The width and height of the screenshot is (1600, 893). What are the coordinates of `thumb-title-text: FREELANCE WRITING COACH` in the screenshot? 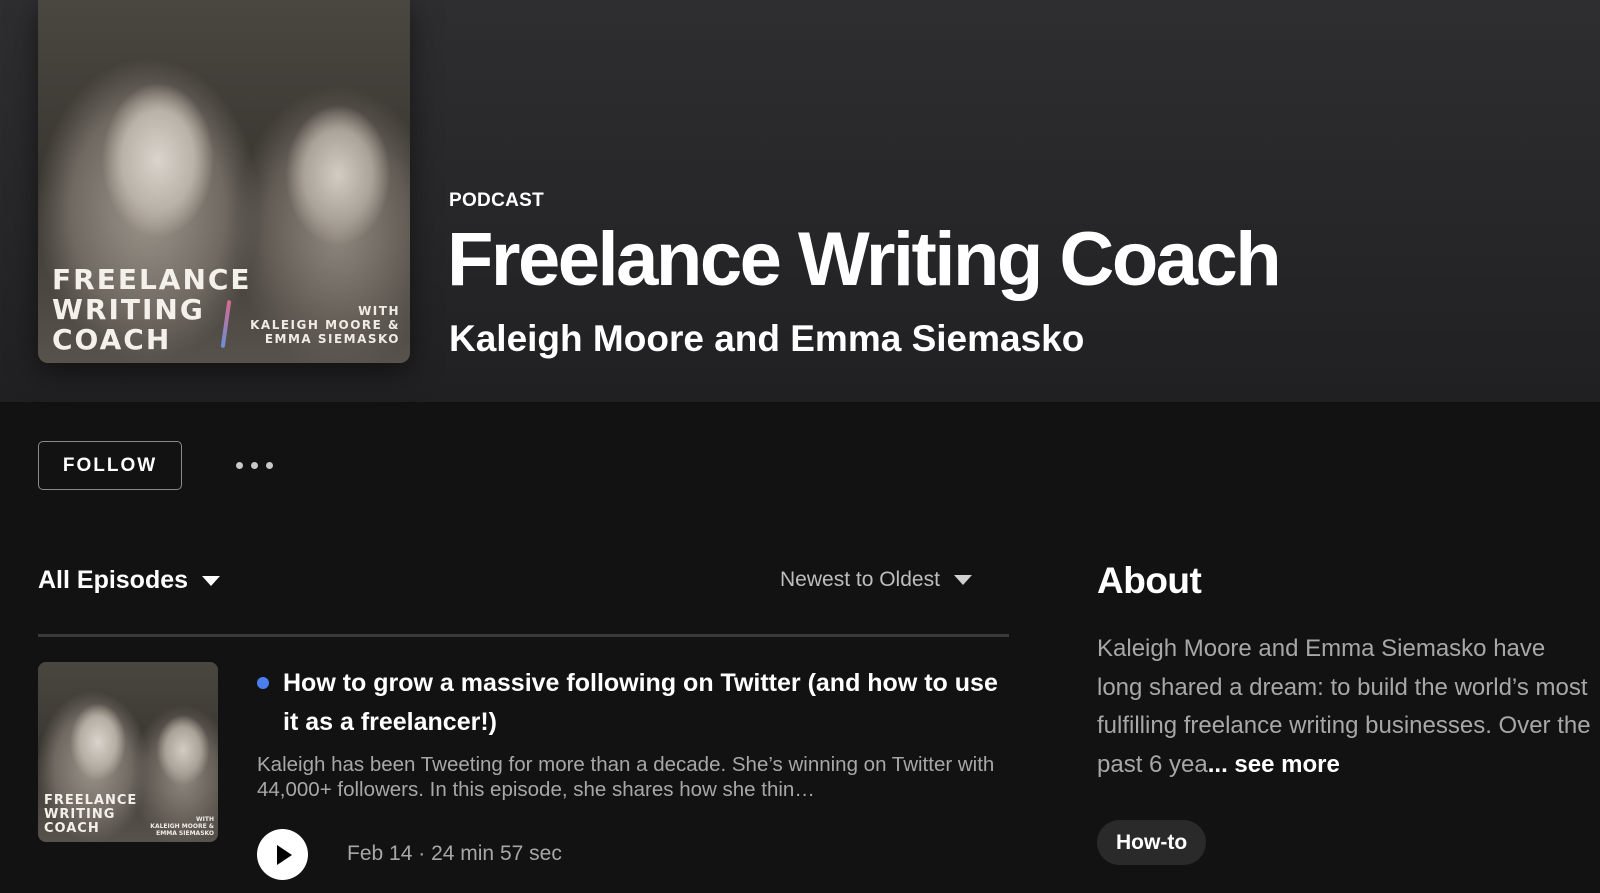 It's located at (91, 814).